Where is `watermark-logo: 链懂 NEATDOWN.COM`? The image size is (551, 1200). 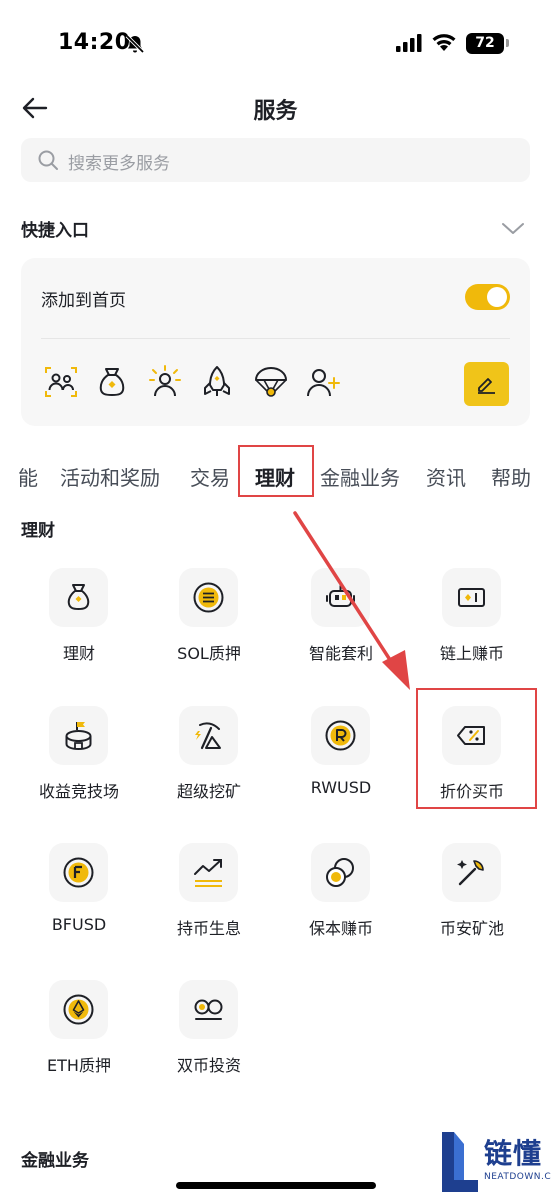 watermark-logo: 链懂 NEATDOWN.COM is located at coordinates (490, 1162).